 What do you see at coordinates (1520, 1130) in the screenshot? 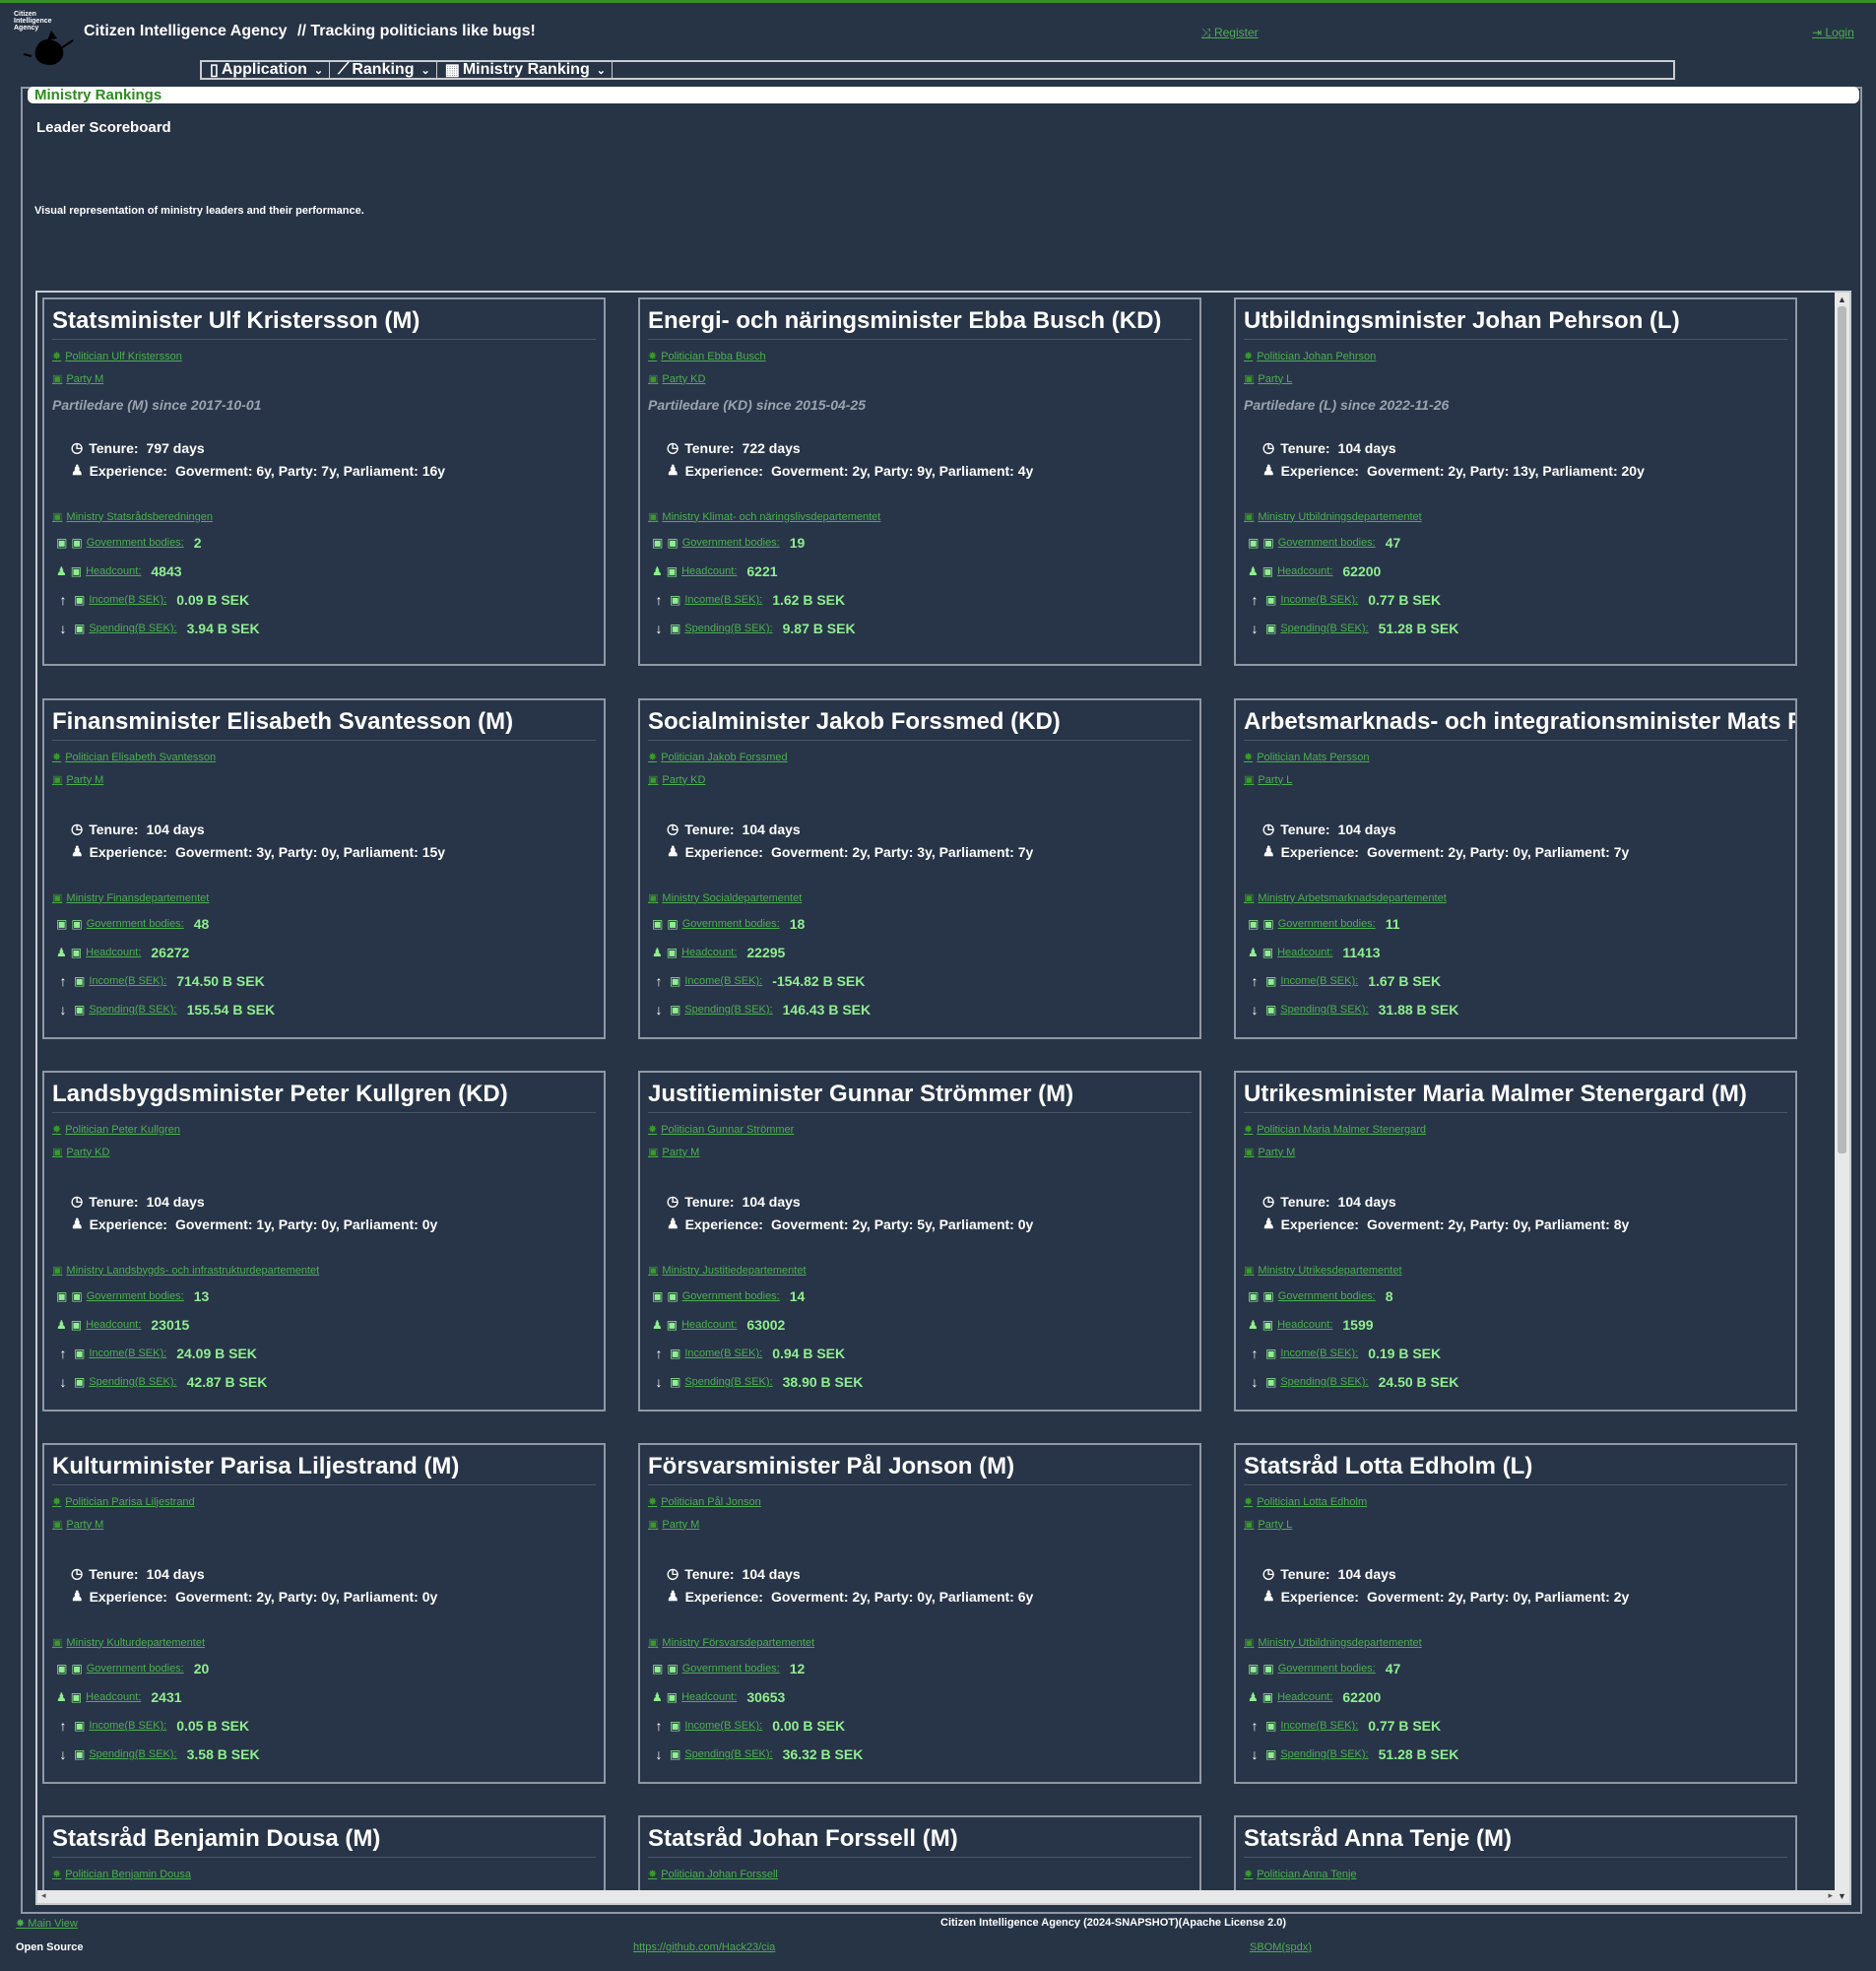
I see `politician-link: ✸ Politician Maria Malmer Stenergard` at bounding box center [1520, 1130].